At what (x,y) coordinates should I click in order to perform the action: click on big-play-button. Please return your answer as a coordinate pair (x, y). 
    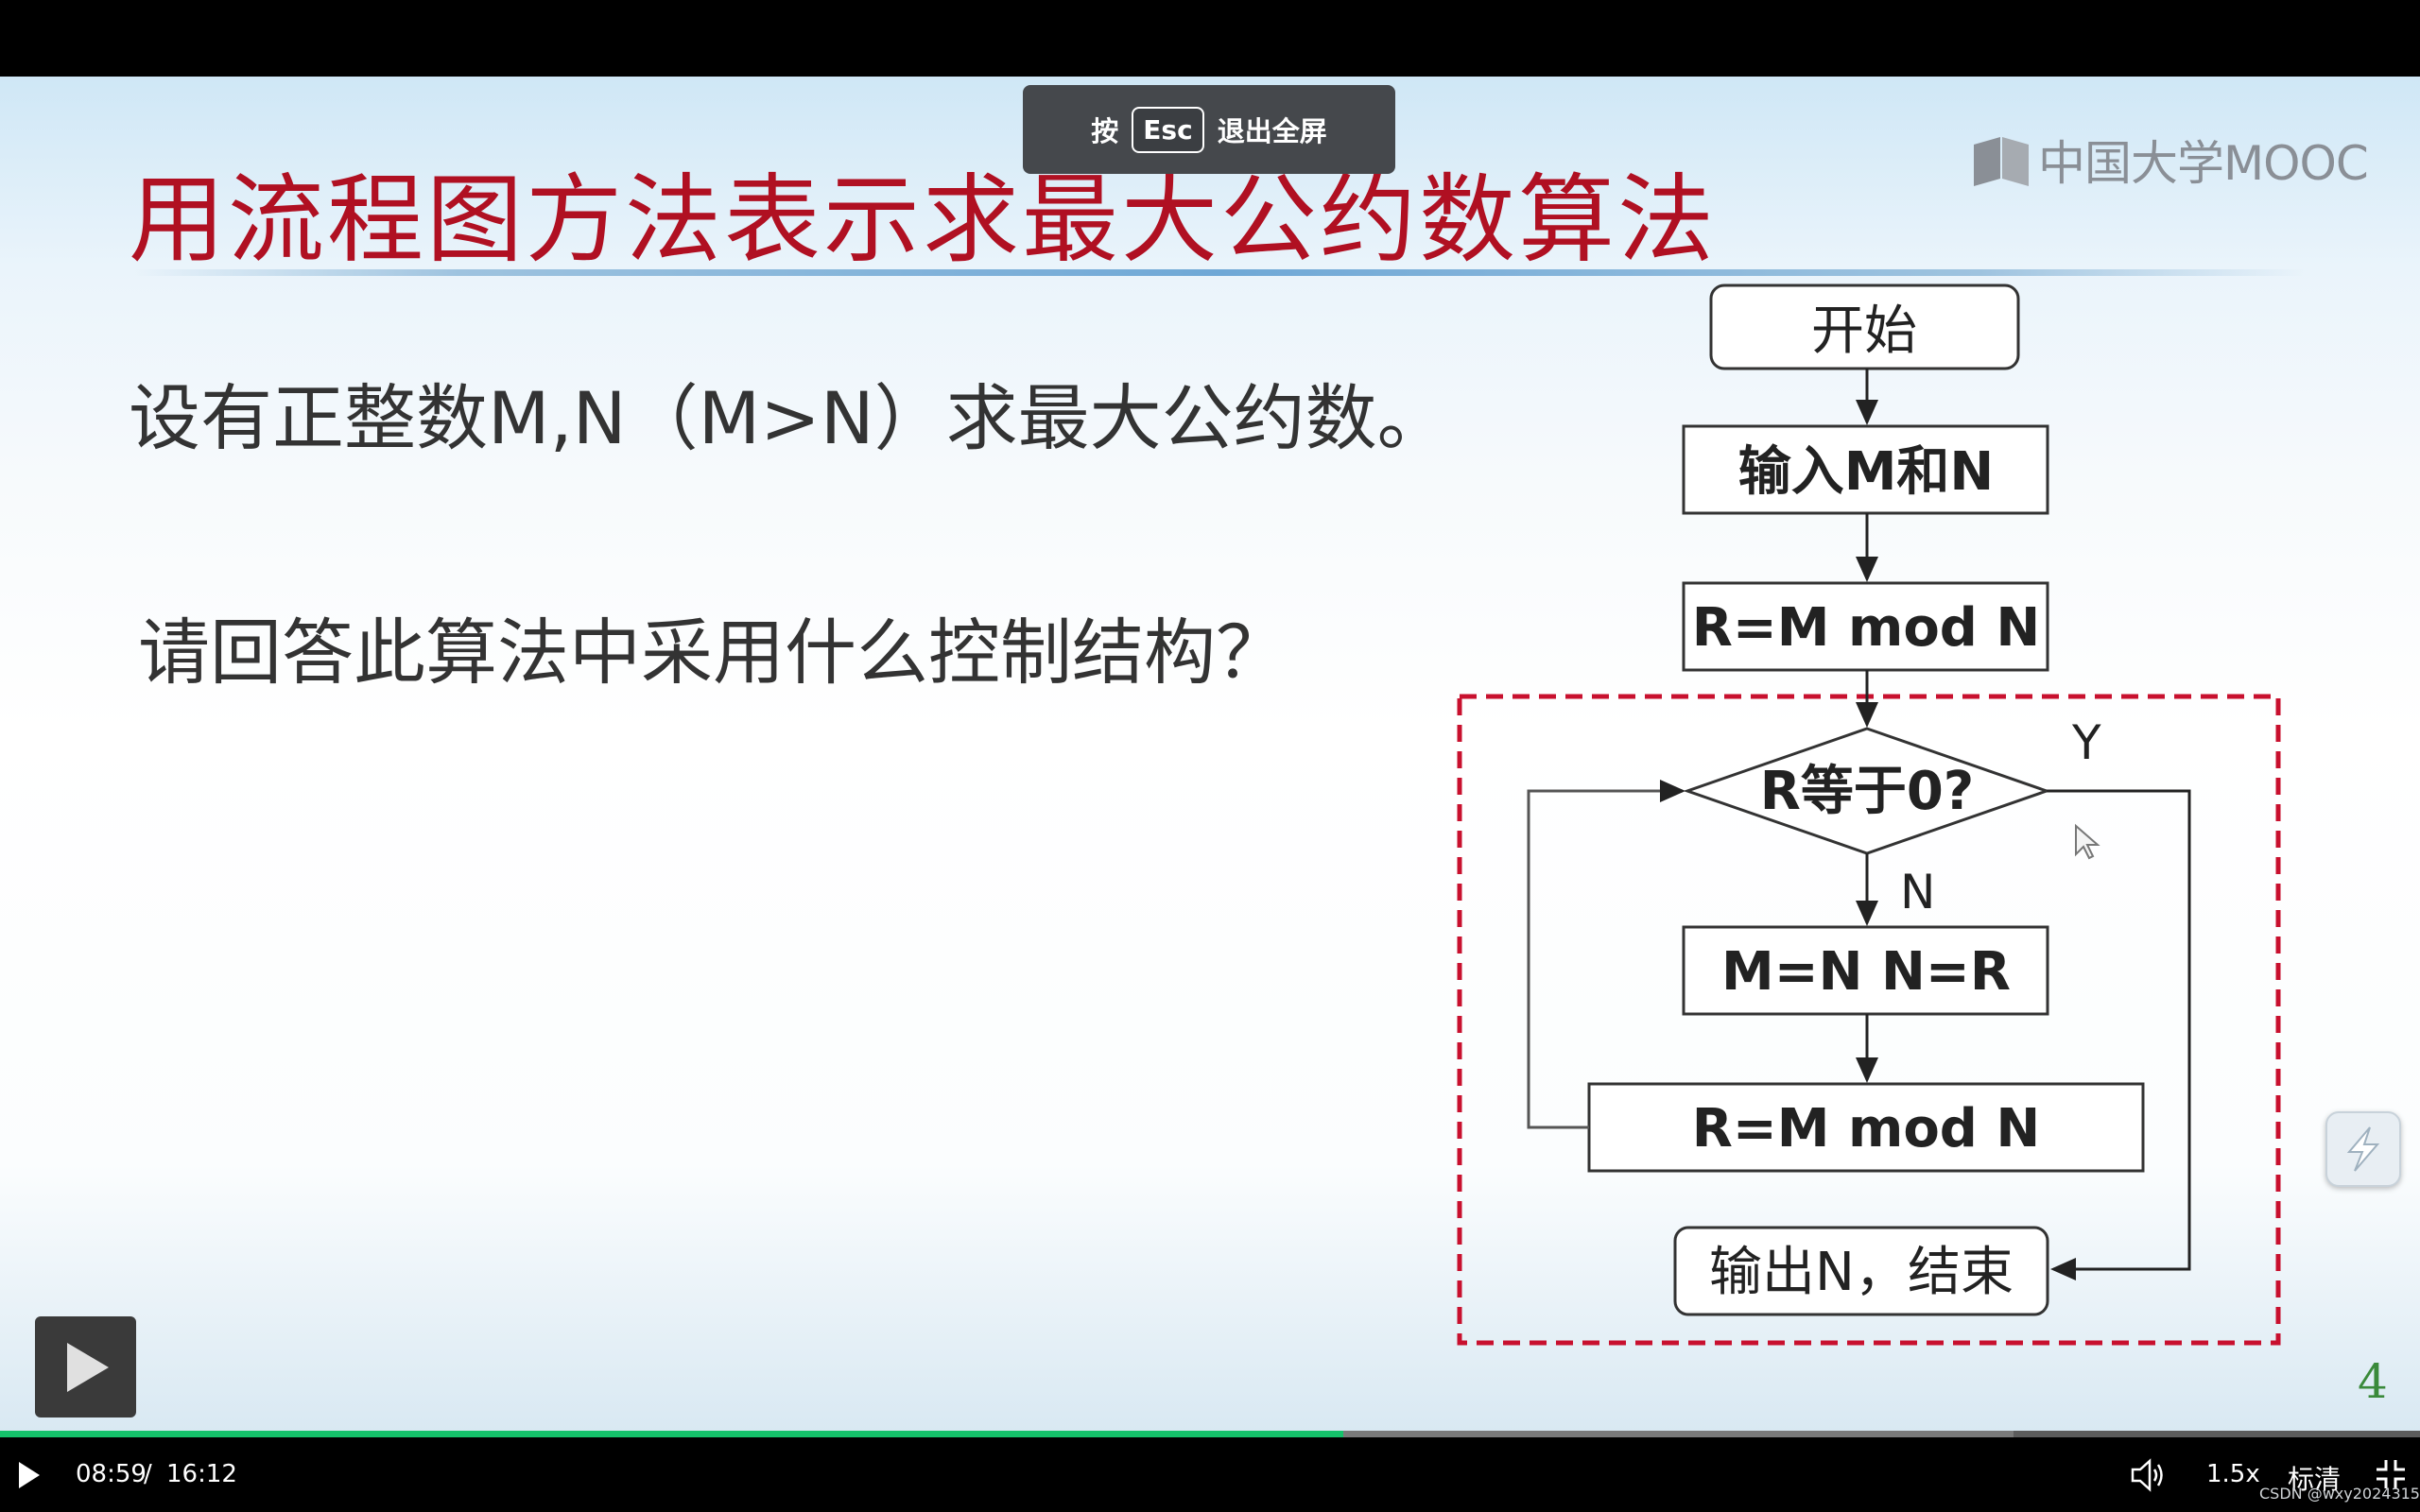
    Looking at the image, I should click on (85, 1367).